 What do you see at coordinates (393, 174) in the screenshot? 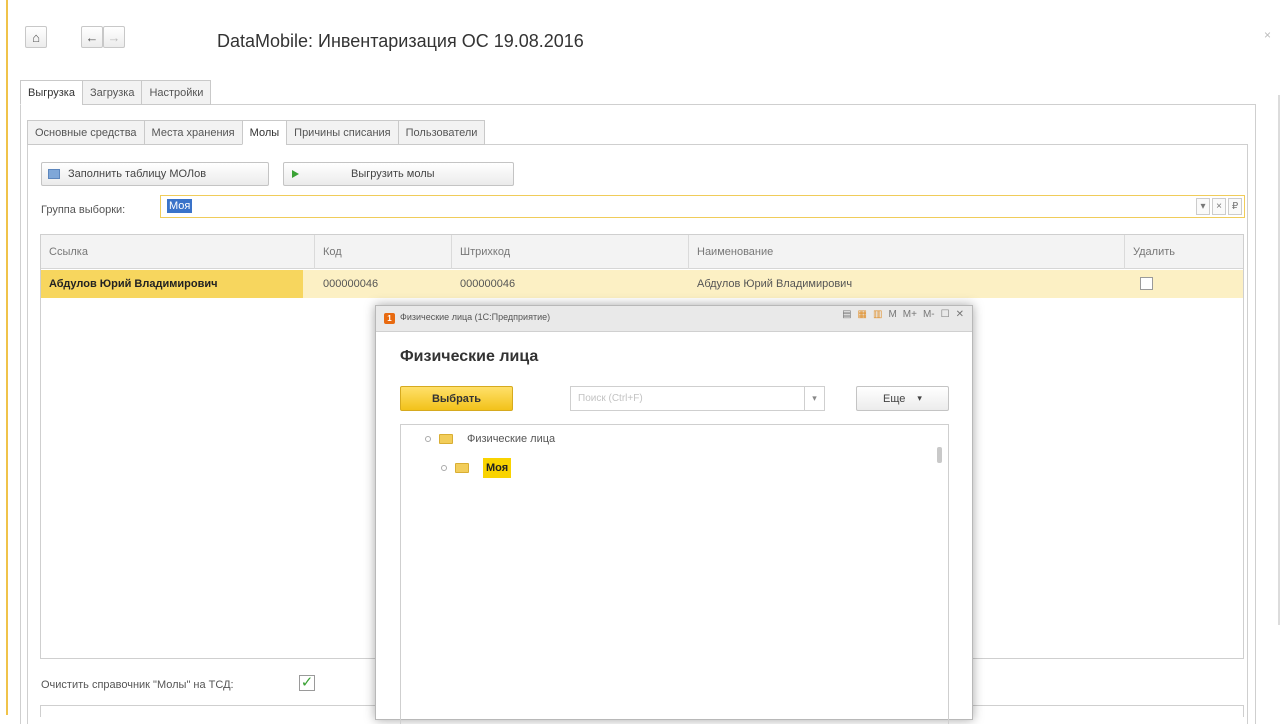
I see `upload-mols-label: Выгрузить молы` at bounding box center [393, 174].